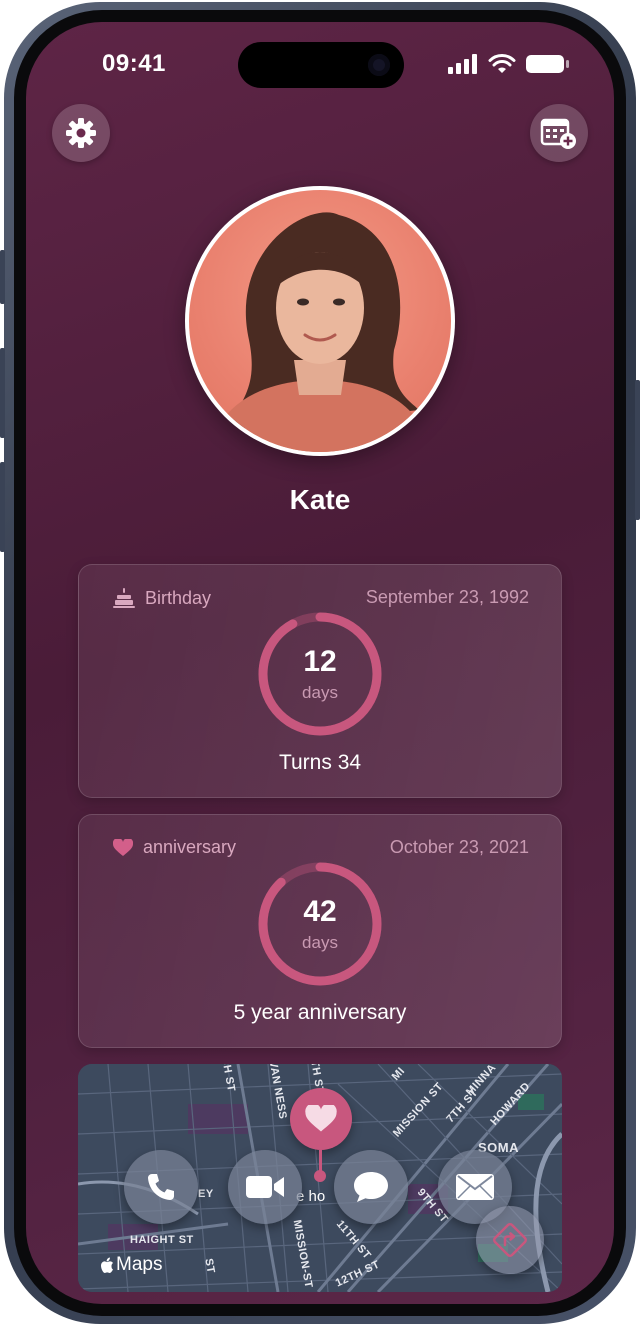  Describe the element at coordinates (462, 64) in the screenshot. I see `signal-icon` at that location.